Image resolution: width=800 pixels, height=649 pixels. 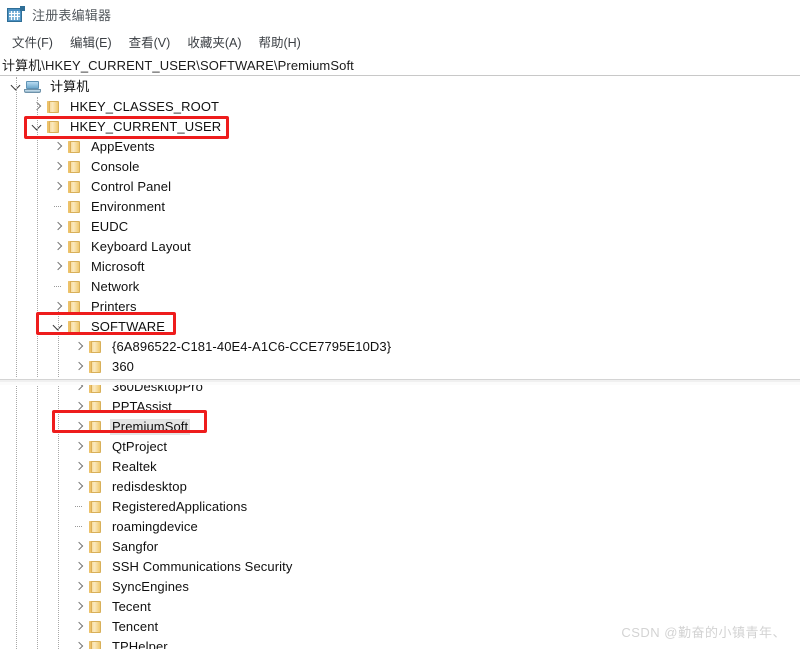 What do you see at coordinates (115, 166) in the screenshot?
I see `tree-label: Console` at bounding box center [115, 166].